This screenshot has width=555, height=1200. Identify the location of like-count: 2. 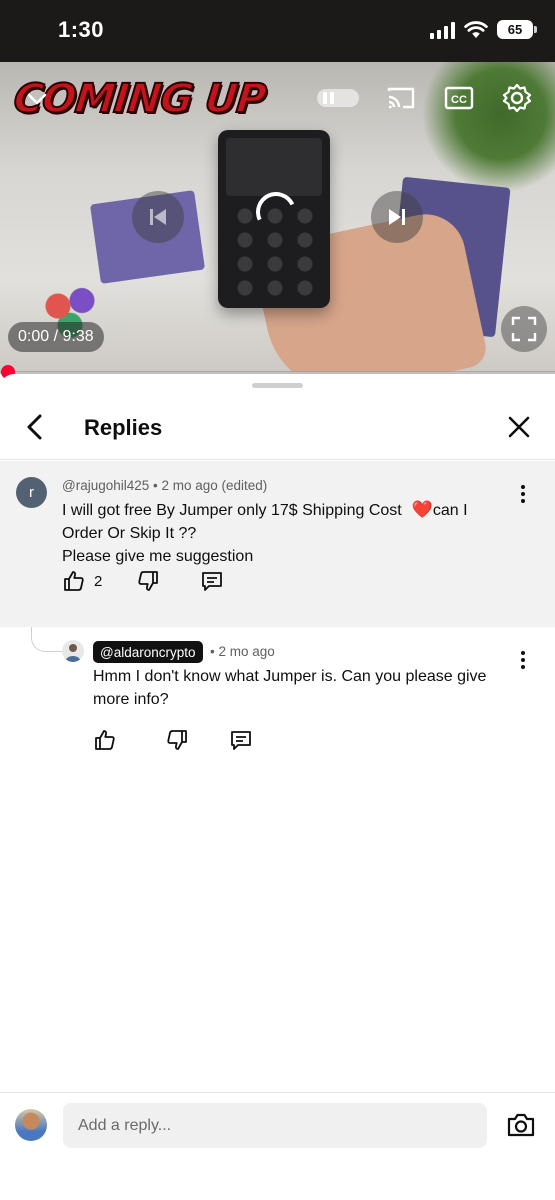
(98, 581).